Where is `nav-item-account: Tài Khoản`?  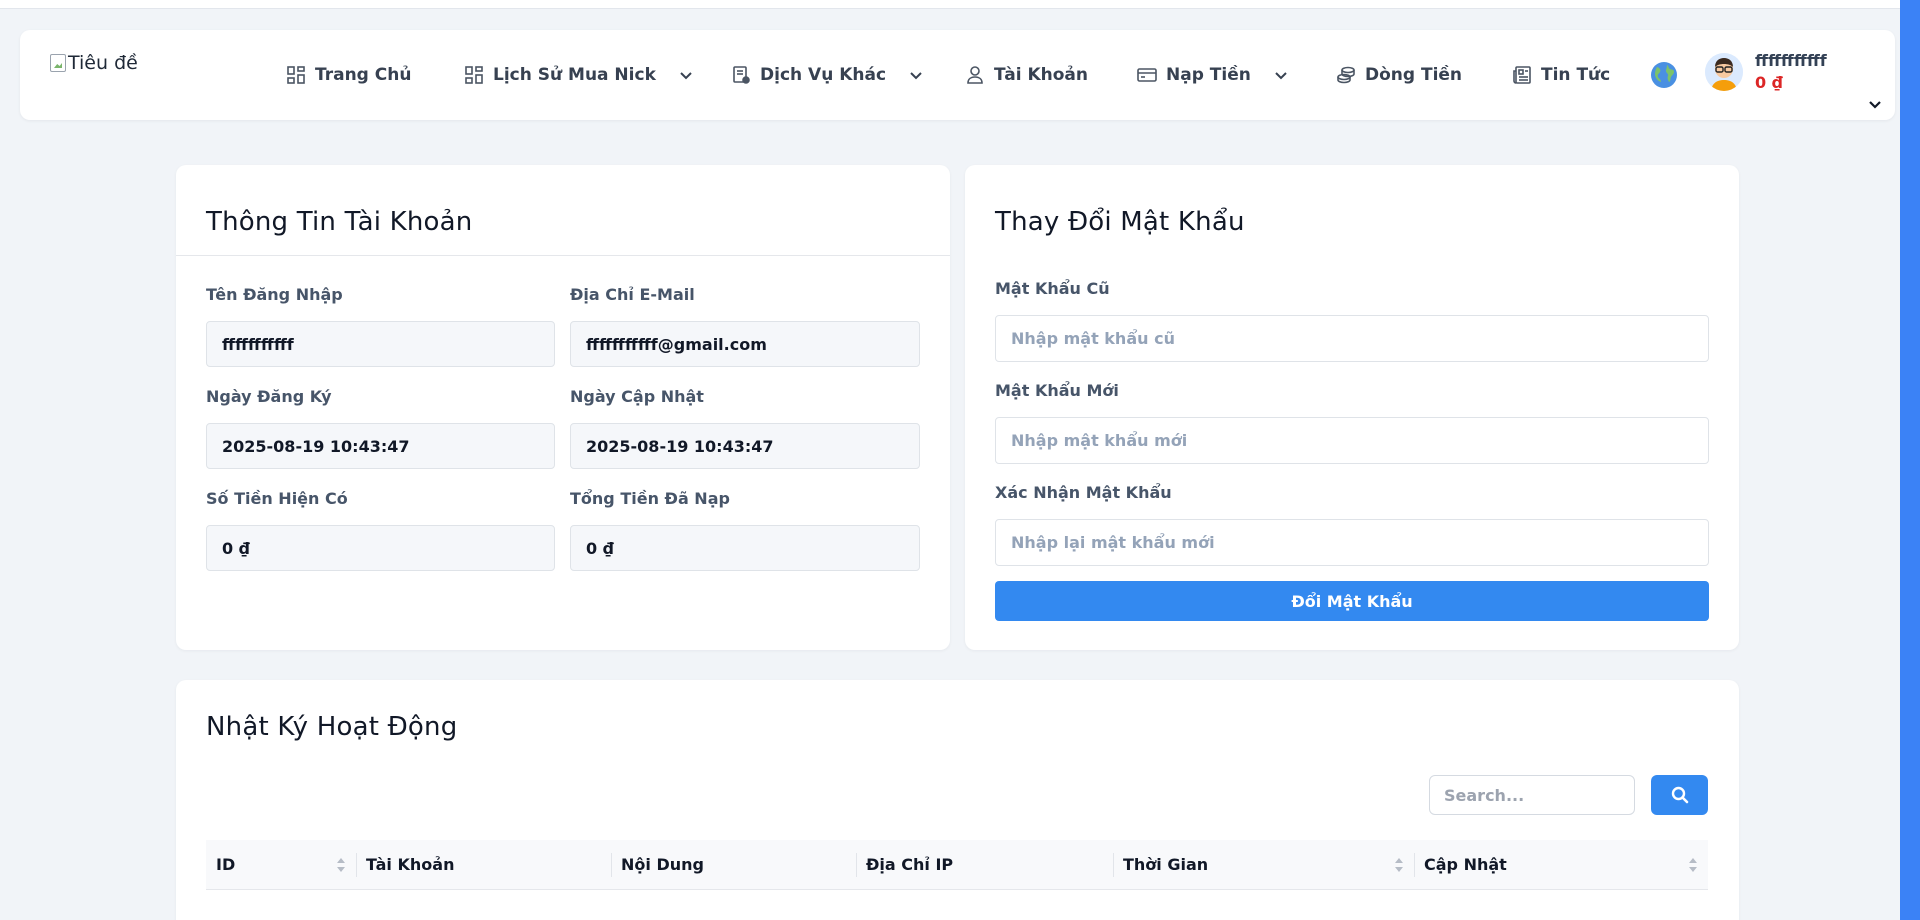
nav-item-account: Tài Khoản is located at coordinates (1051, 75).